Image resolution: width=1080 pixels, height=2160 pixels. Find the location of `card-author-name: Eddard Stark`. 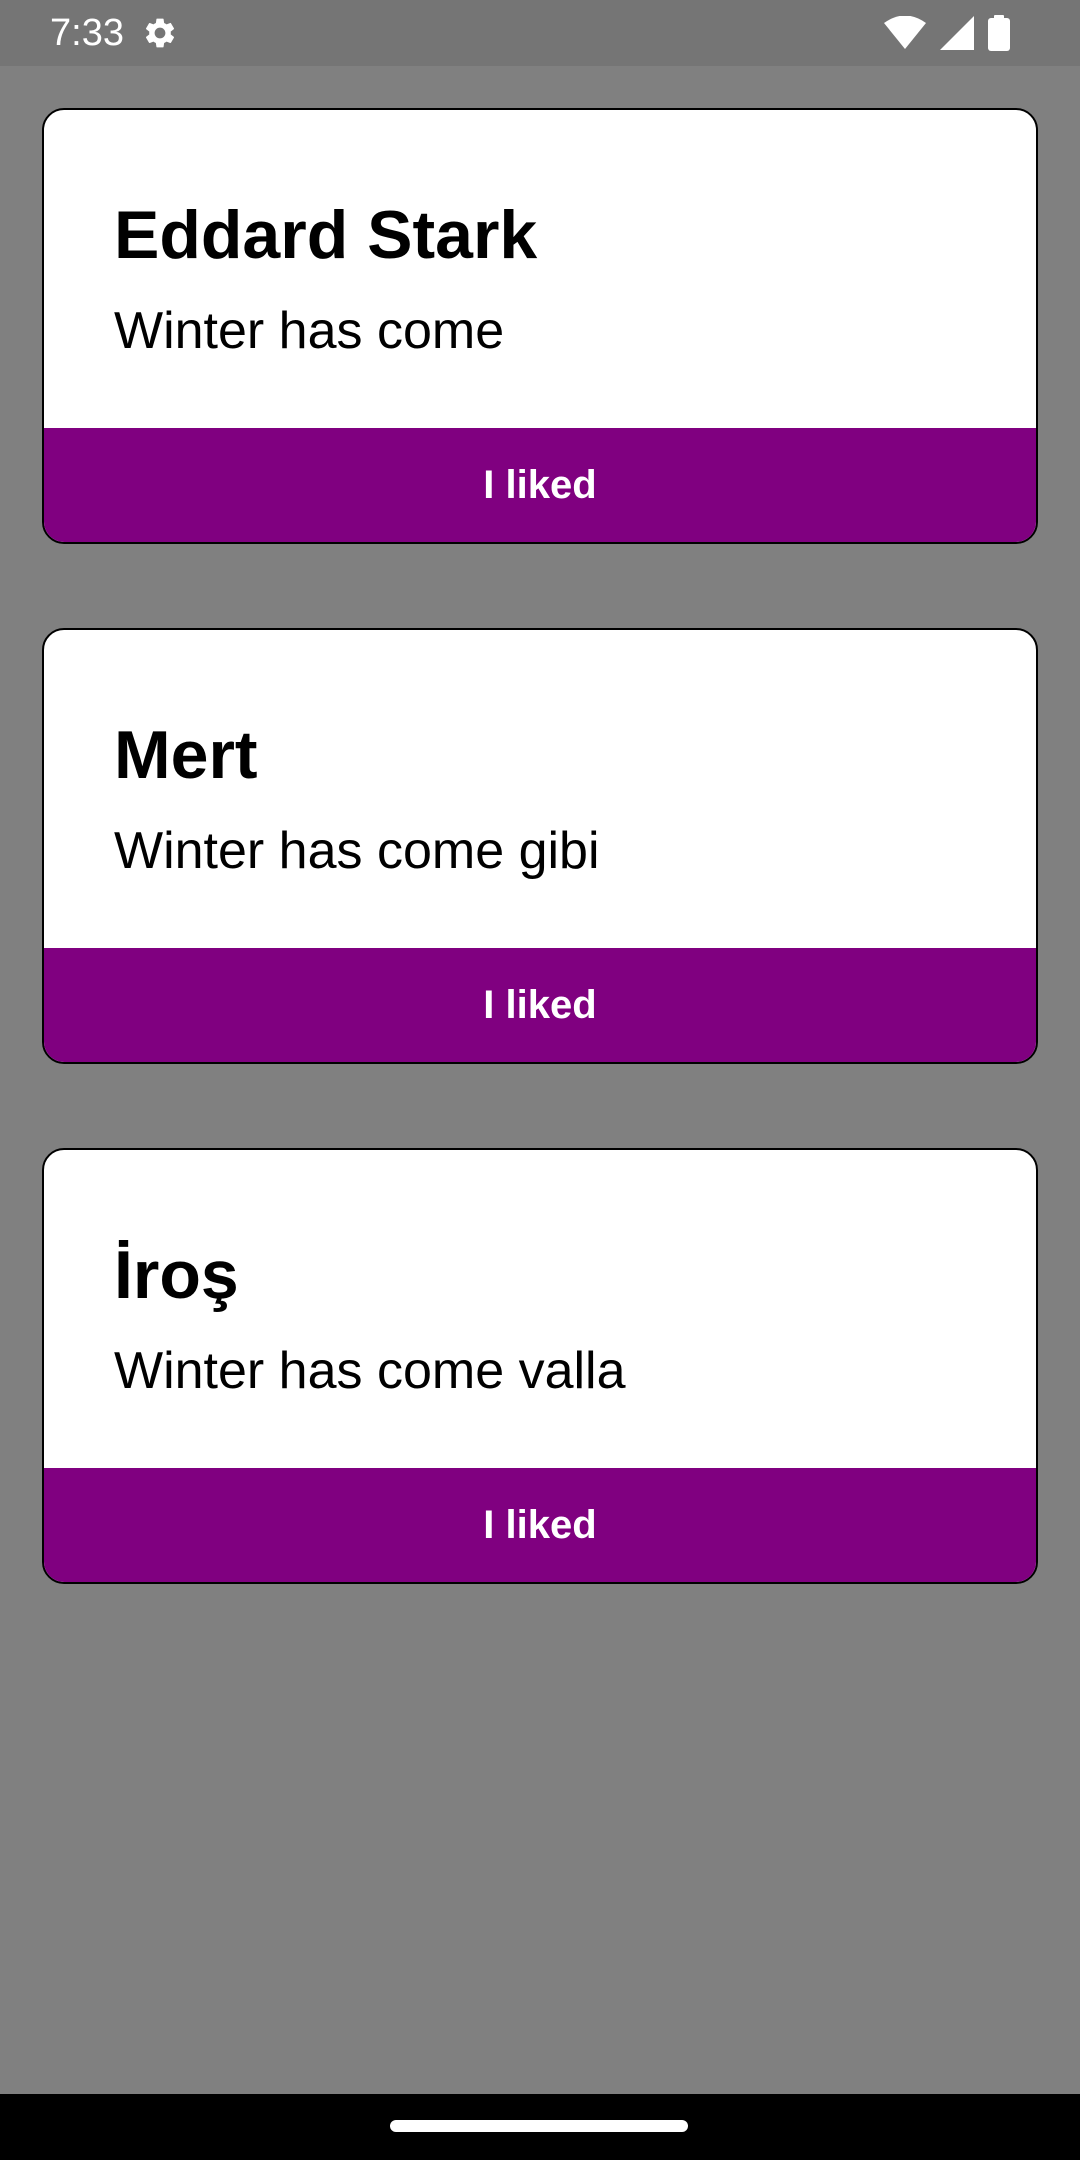

card-author-name: Eddard Stark is located at coordinates (326, 235).